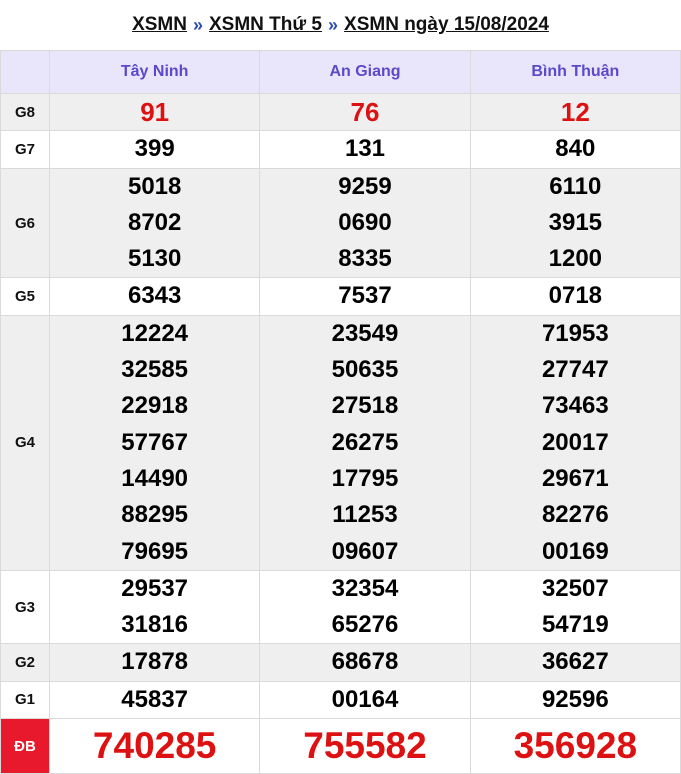 This screenshot has width=681, height=774. I want to click on prize-number: 20017, so click(575, 442).